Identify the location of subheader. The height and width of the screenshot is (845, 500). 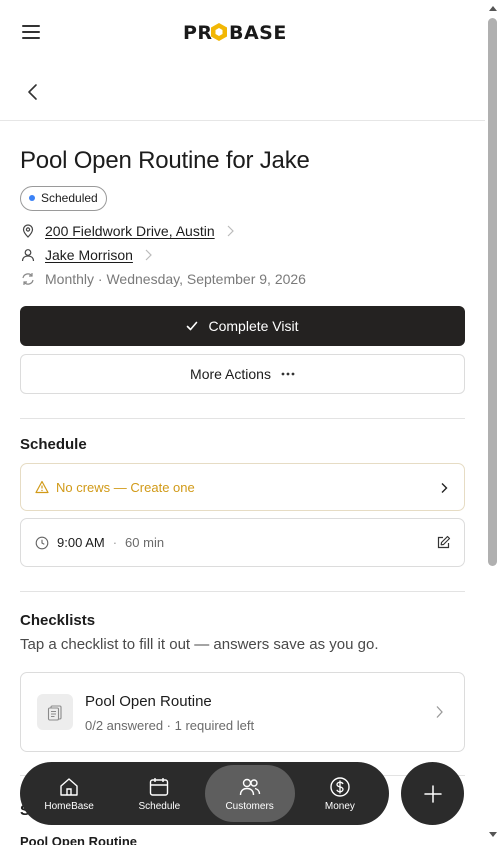
(242, 92).